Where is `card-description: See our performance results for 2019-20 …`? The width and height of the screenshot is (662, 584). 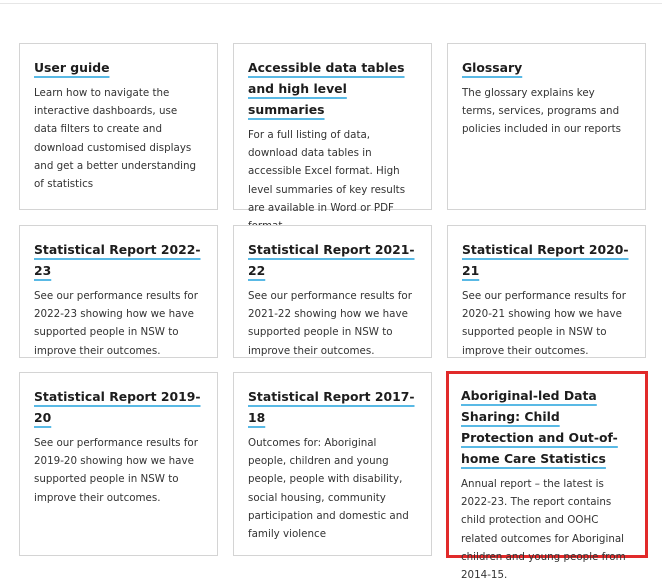 card-description: See our performance results for 2019-20 … is located at coordinates (116, 470).